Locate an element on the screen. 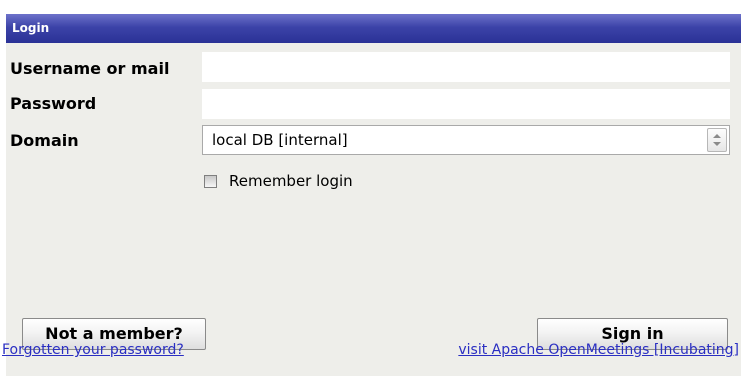  username-label: Username or mail is located at coordinates (90, 68).